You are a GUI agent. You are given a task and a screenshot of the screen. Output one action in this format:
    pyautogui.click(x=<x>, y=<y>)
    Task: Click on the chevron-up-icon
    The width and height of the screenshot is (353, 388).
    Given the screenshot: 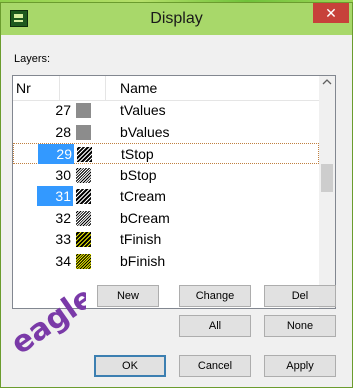 What is the action you would take?
    pyautogui.click(x=327, y=87)
    